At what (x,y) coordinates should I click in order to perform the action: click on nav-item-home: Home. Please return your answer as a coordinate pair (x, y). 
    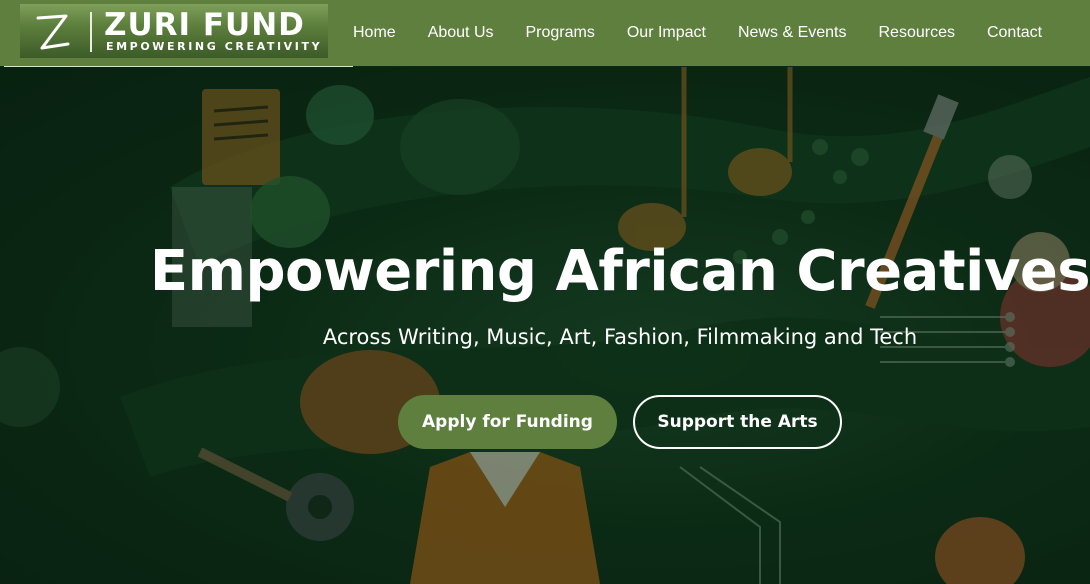
    Looking at the image, I should click on (374, 33).